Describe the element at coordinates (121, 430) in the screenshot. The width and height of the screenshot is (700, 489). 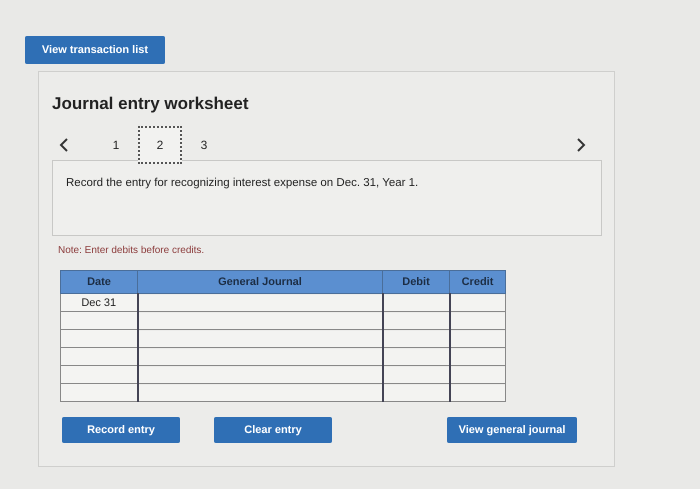
I see `action-button: Record entry` at that location.